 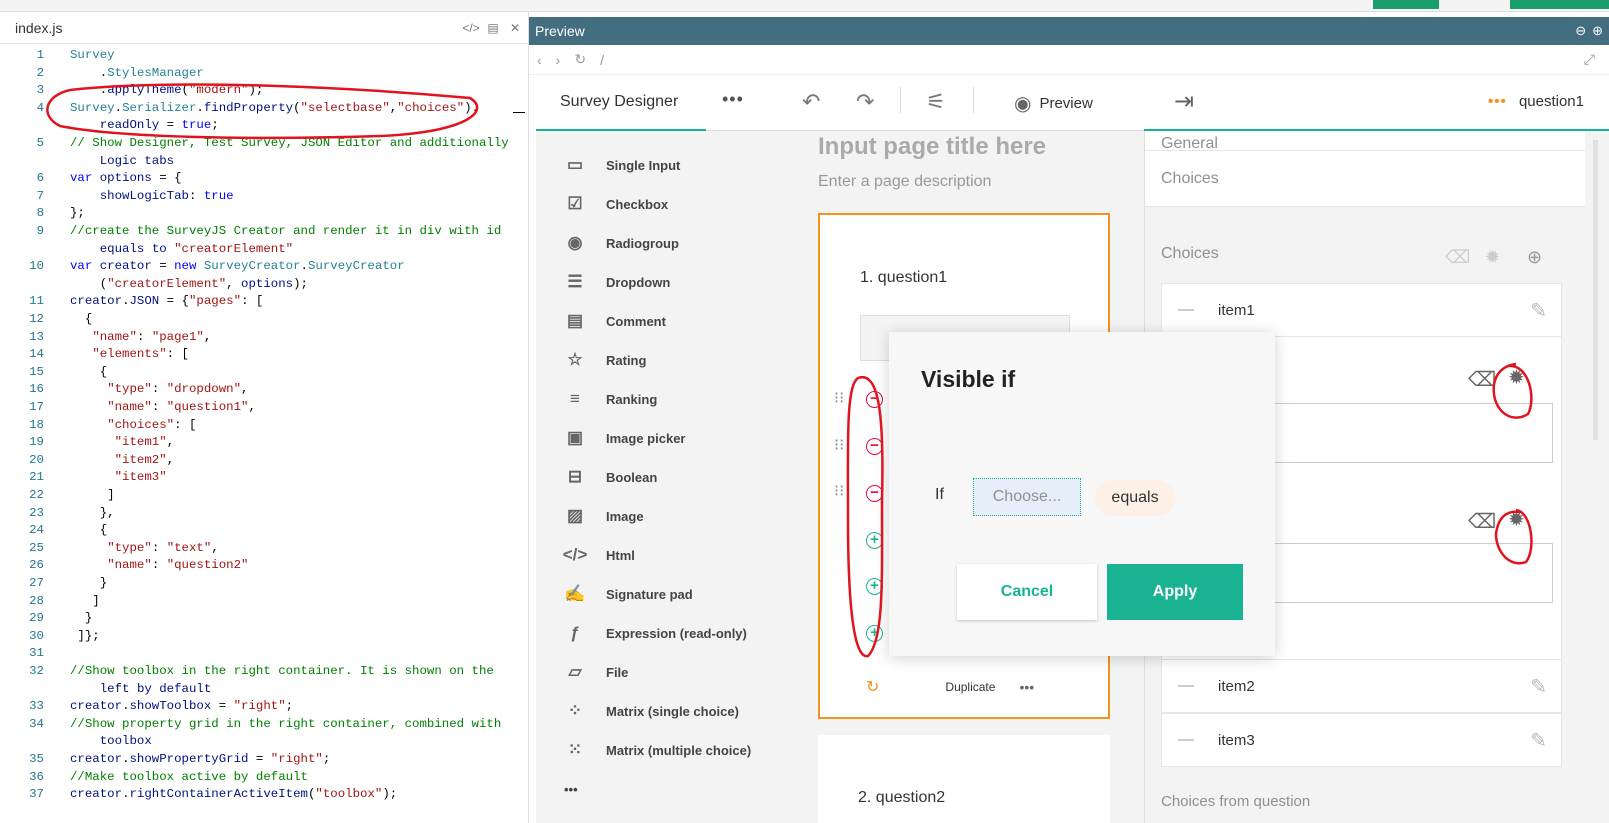 What do you see at coordinates (141, 690) in the screenshot?
I see `code-line: left by default` at bounding box center [141, 690].